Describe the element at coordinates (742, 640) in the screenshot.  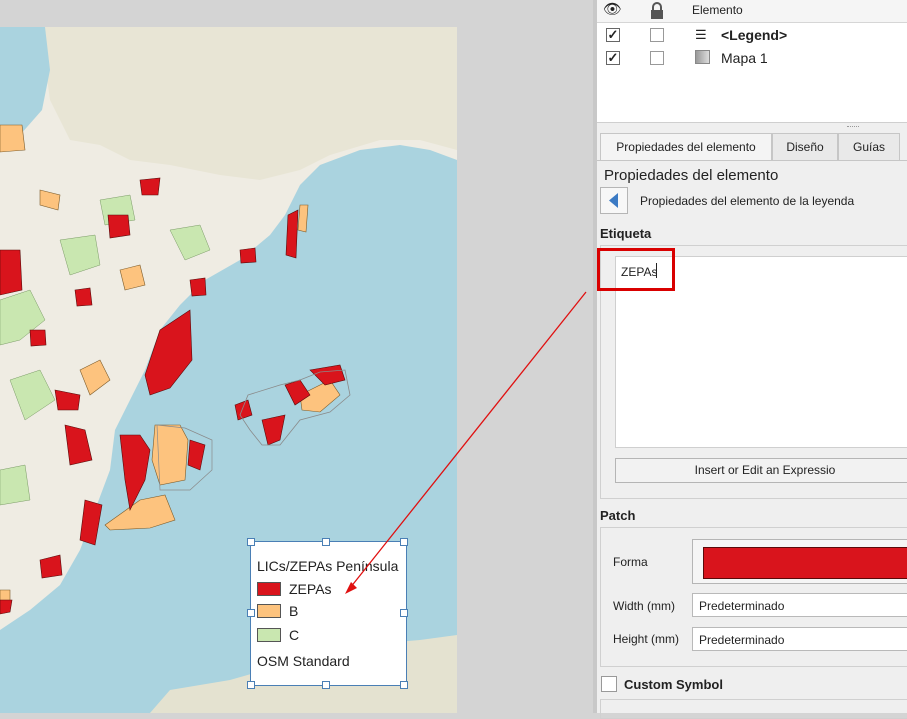
I see `height-value: Predeterminado` at that location.